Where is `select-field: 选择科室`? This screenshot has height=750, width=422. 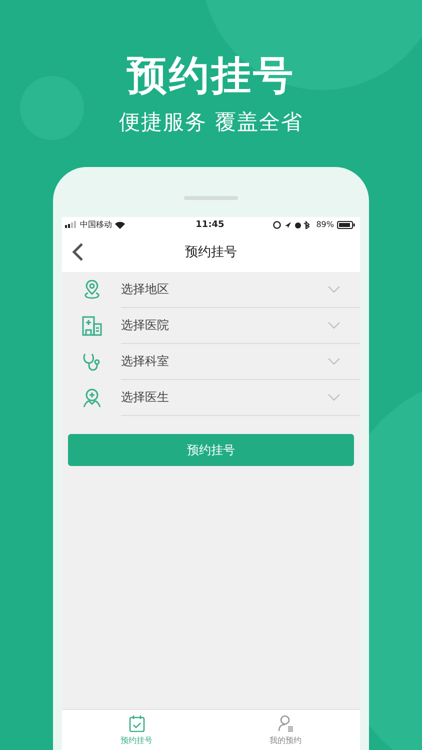
select-field: 选择科室 is located at coordinates (240, 362).